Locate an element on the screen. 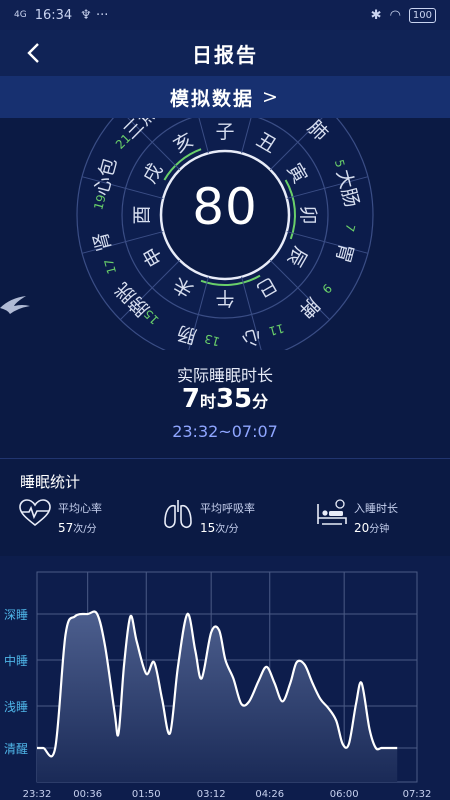 This screenshot has height=800, width=450. section-divider is located at coordinates (225, 458).